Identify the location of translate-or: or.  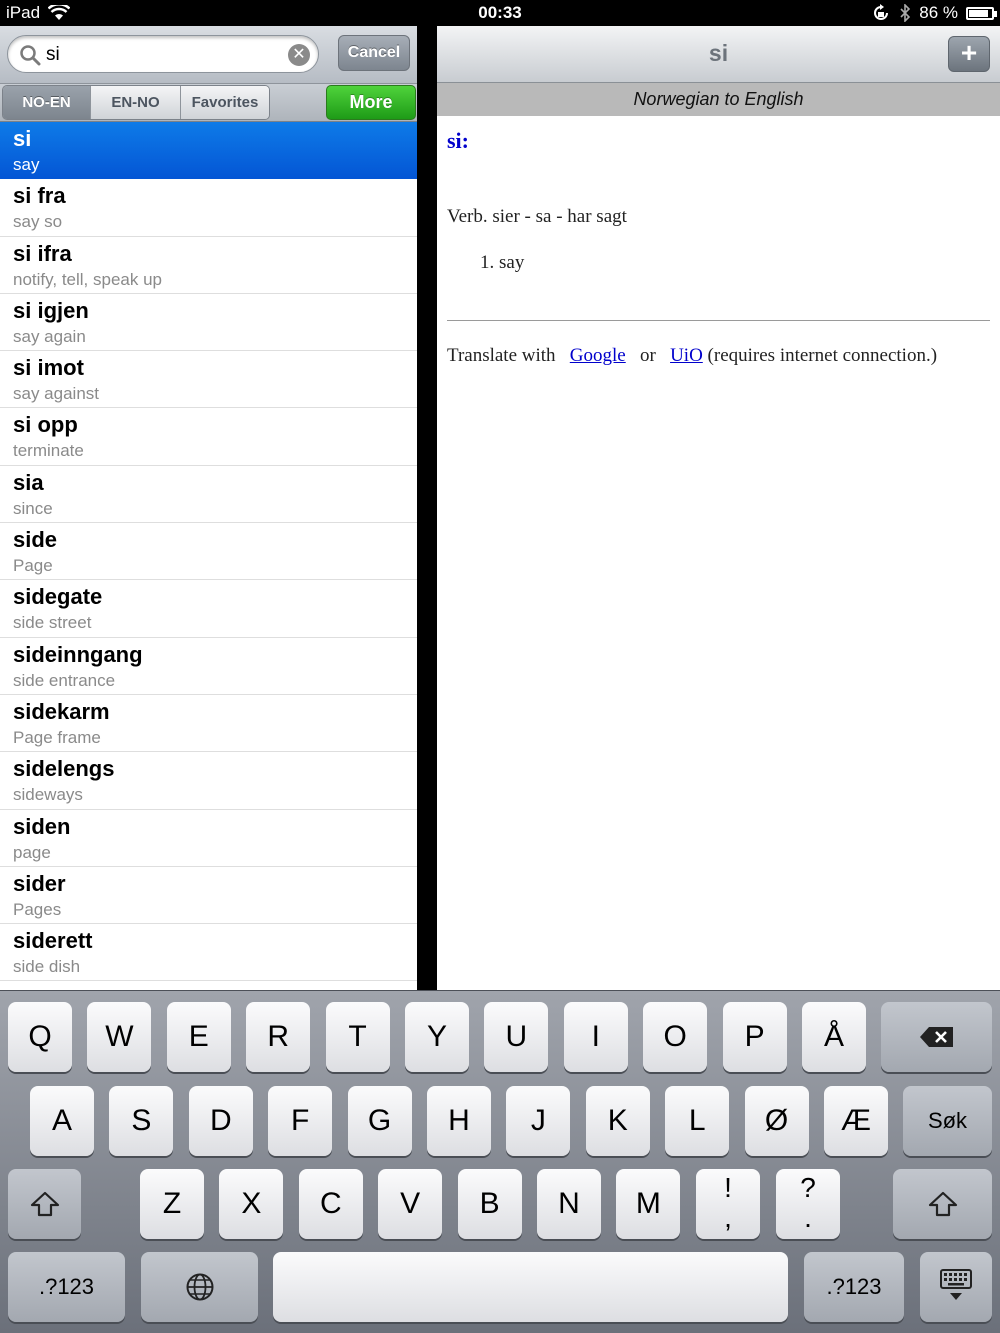
(647, 355).